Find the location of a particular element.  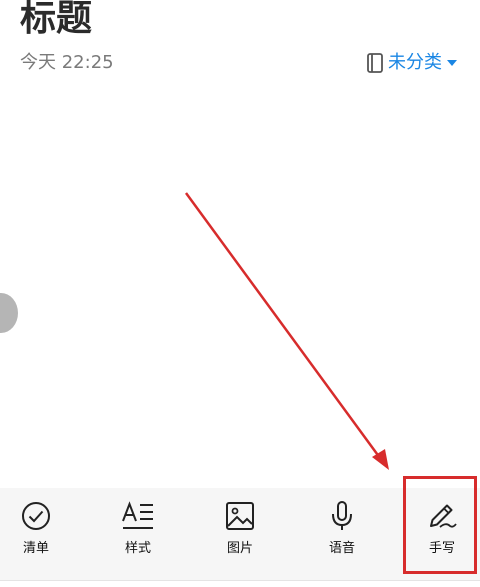

caret-down-icon is located at coordinates (452, 63).